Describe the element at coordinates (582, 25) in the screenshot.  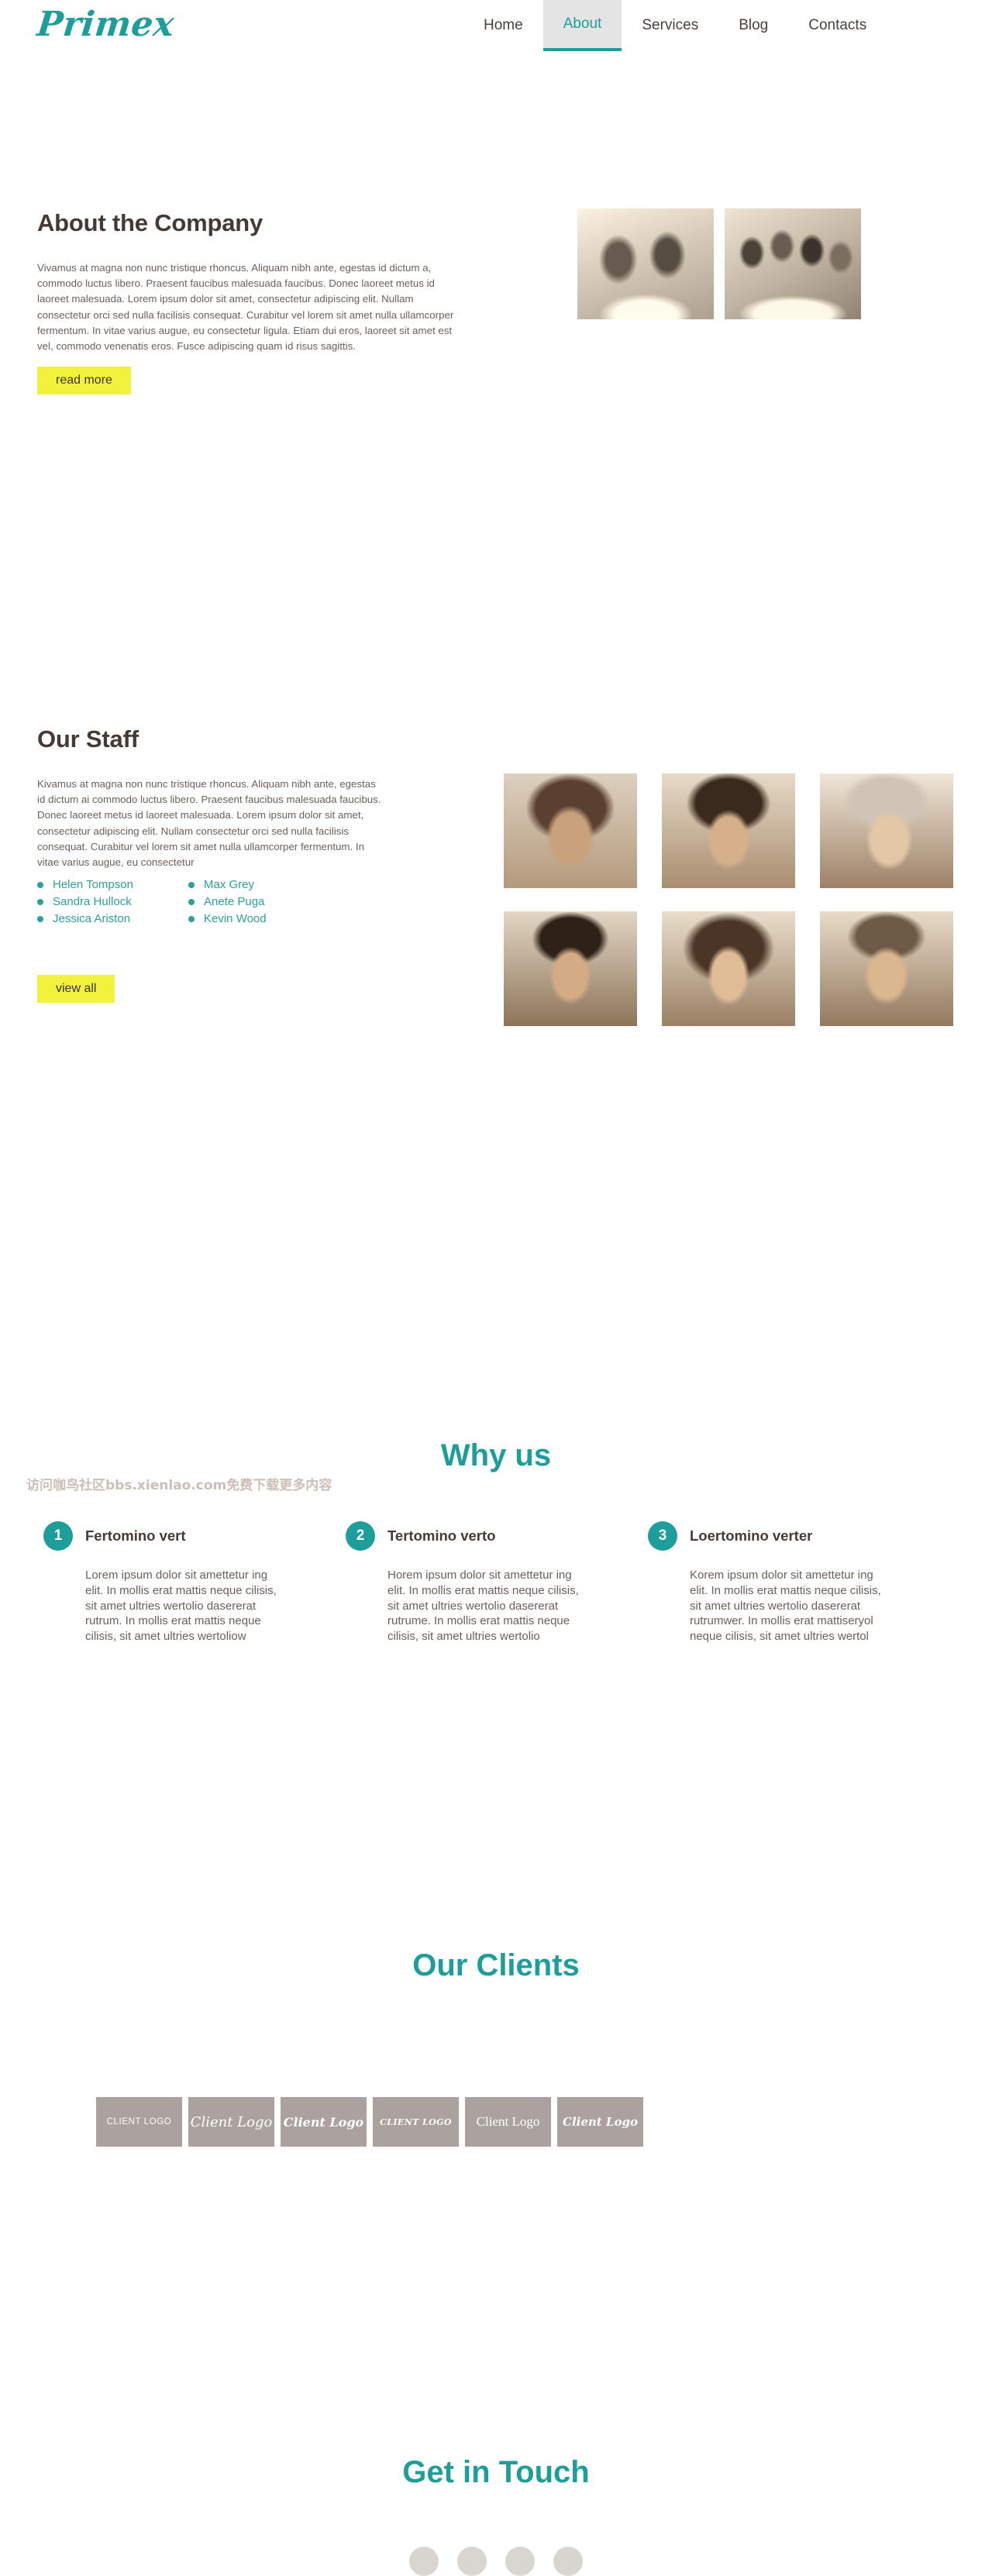
I see `nav-item-about: About` at that location.